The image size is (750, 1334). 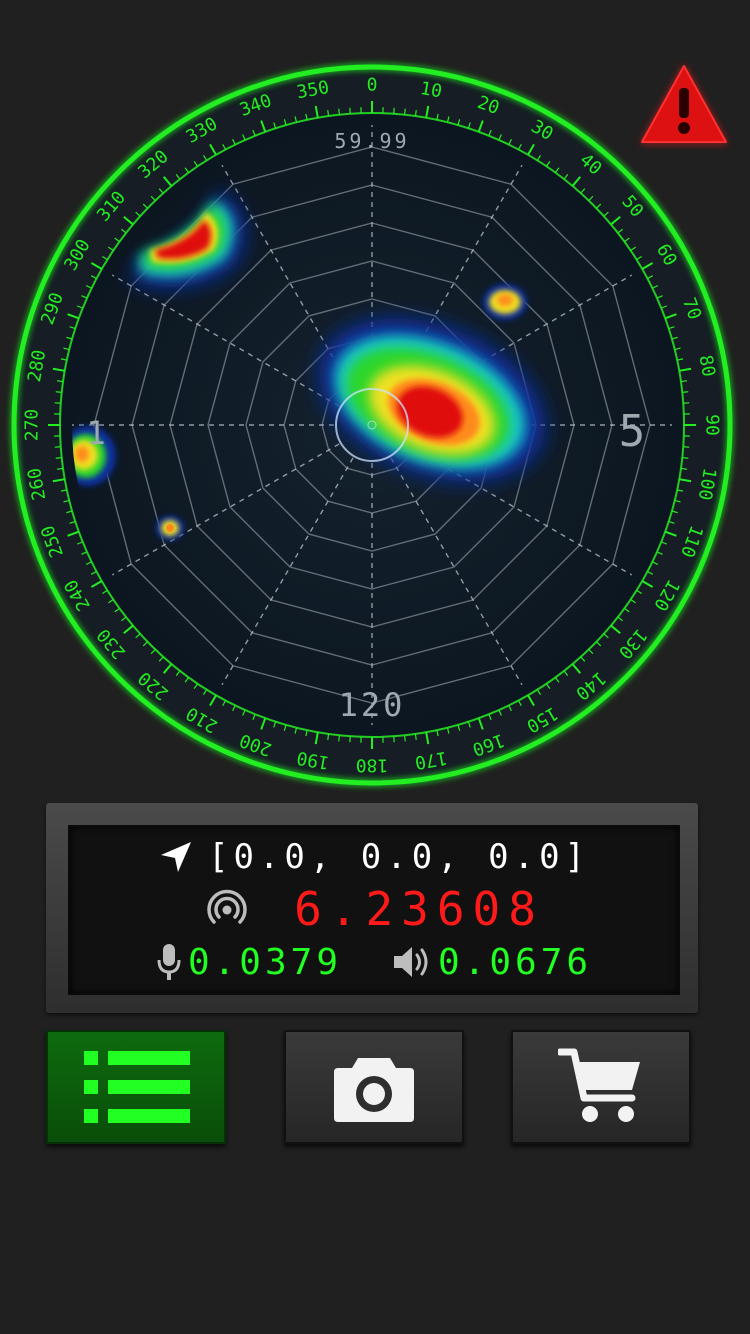 I want to click on speaker-icon, so click(x=411, y=962).